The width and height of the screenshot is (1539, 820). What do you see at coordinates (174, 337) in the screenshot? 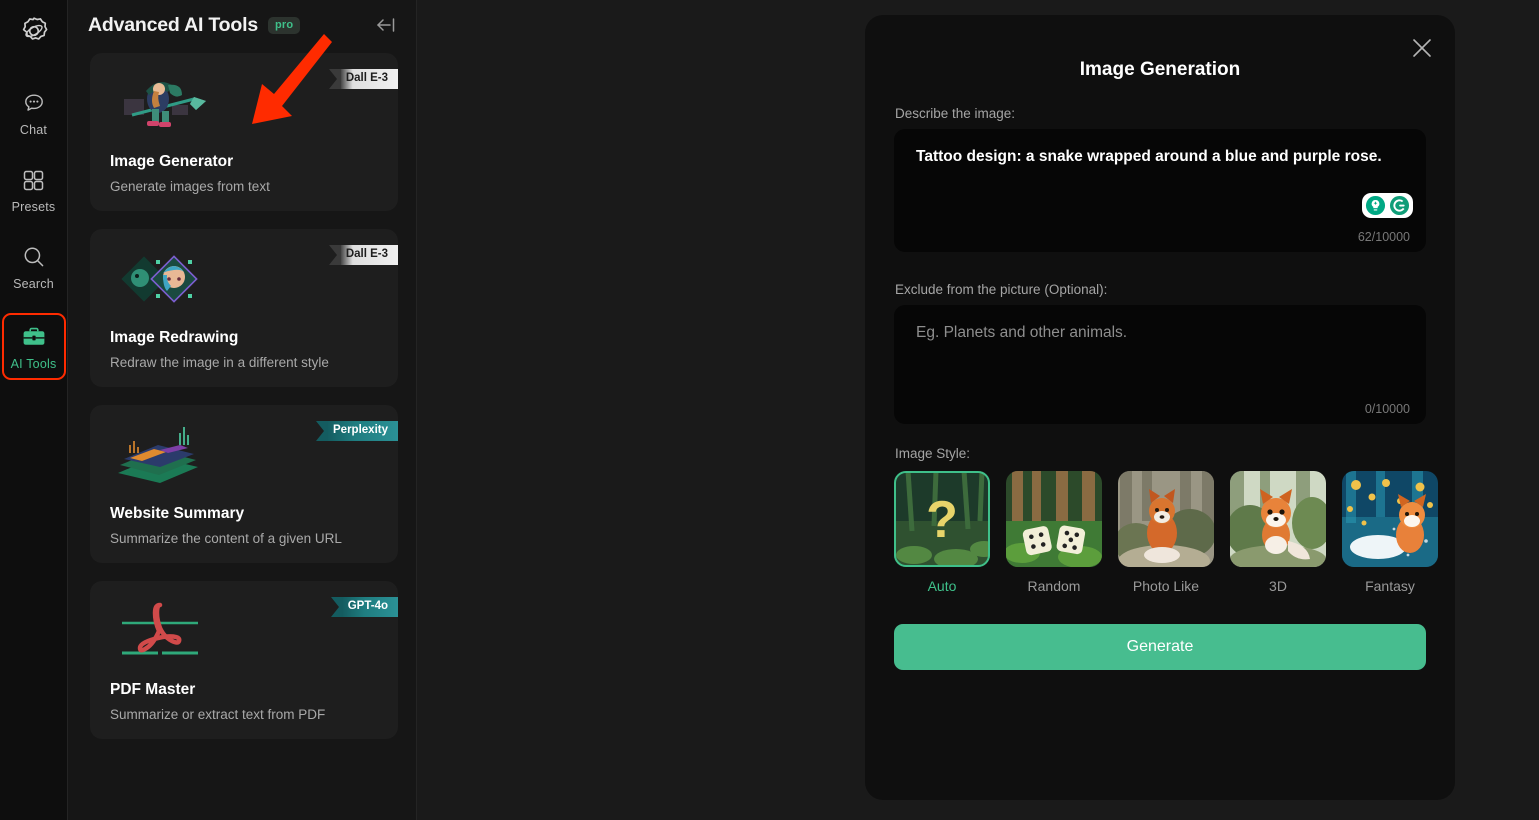
I see `tool-card-title: Image Redrawing` at bounding box center [174, 337].